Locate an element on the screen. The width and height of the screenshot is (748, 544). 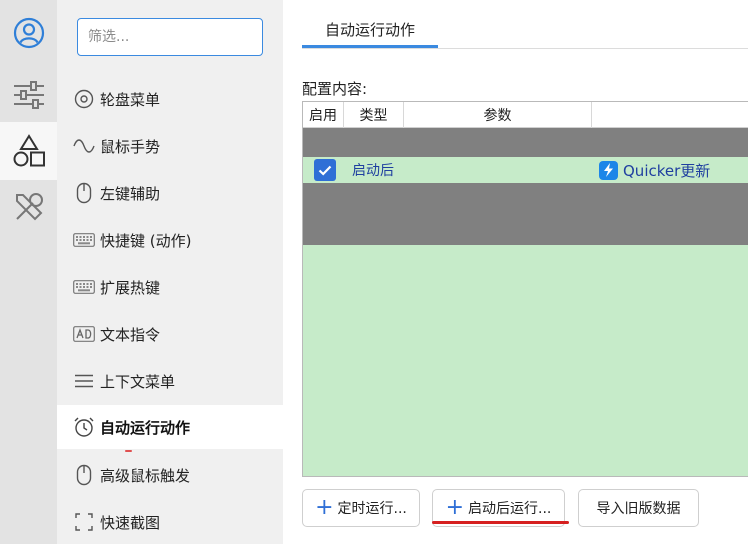
shapes-icon is located at coordinates (28, 151).